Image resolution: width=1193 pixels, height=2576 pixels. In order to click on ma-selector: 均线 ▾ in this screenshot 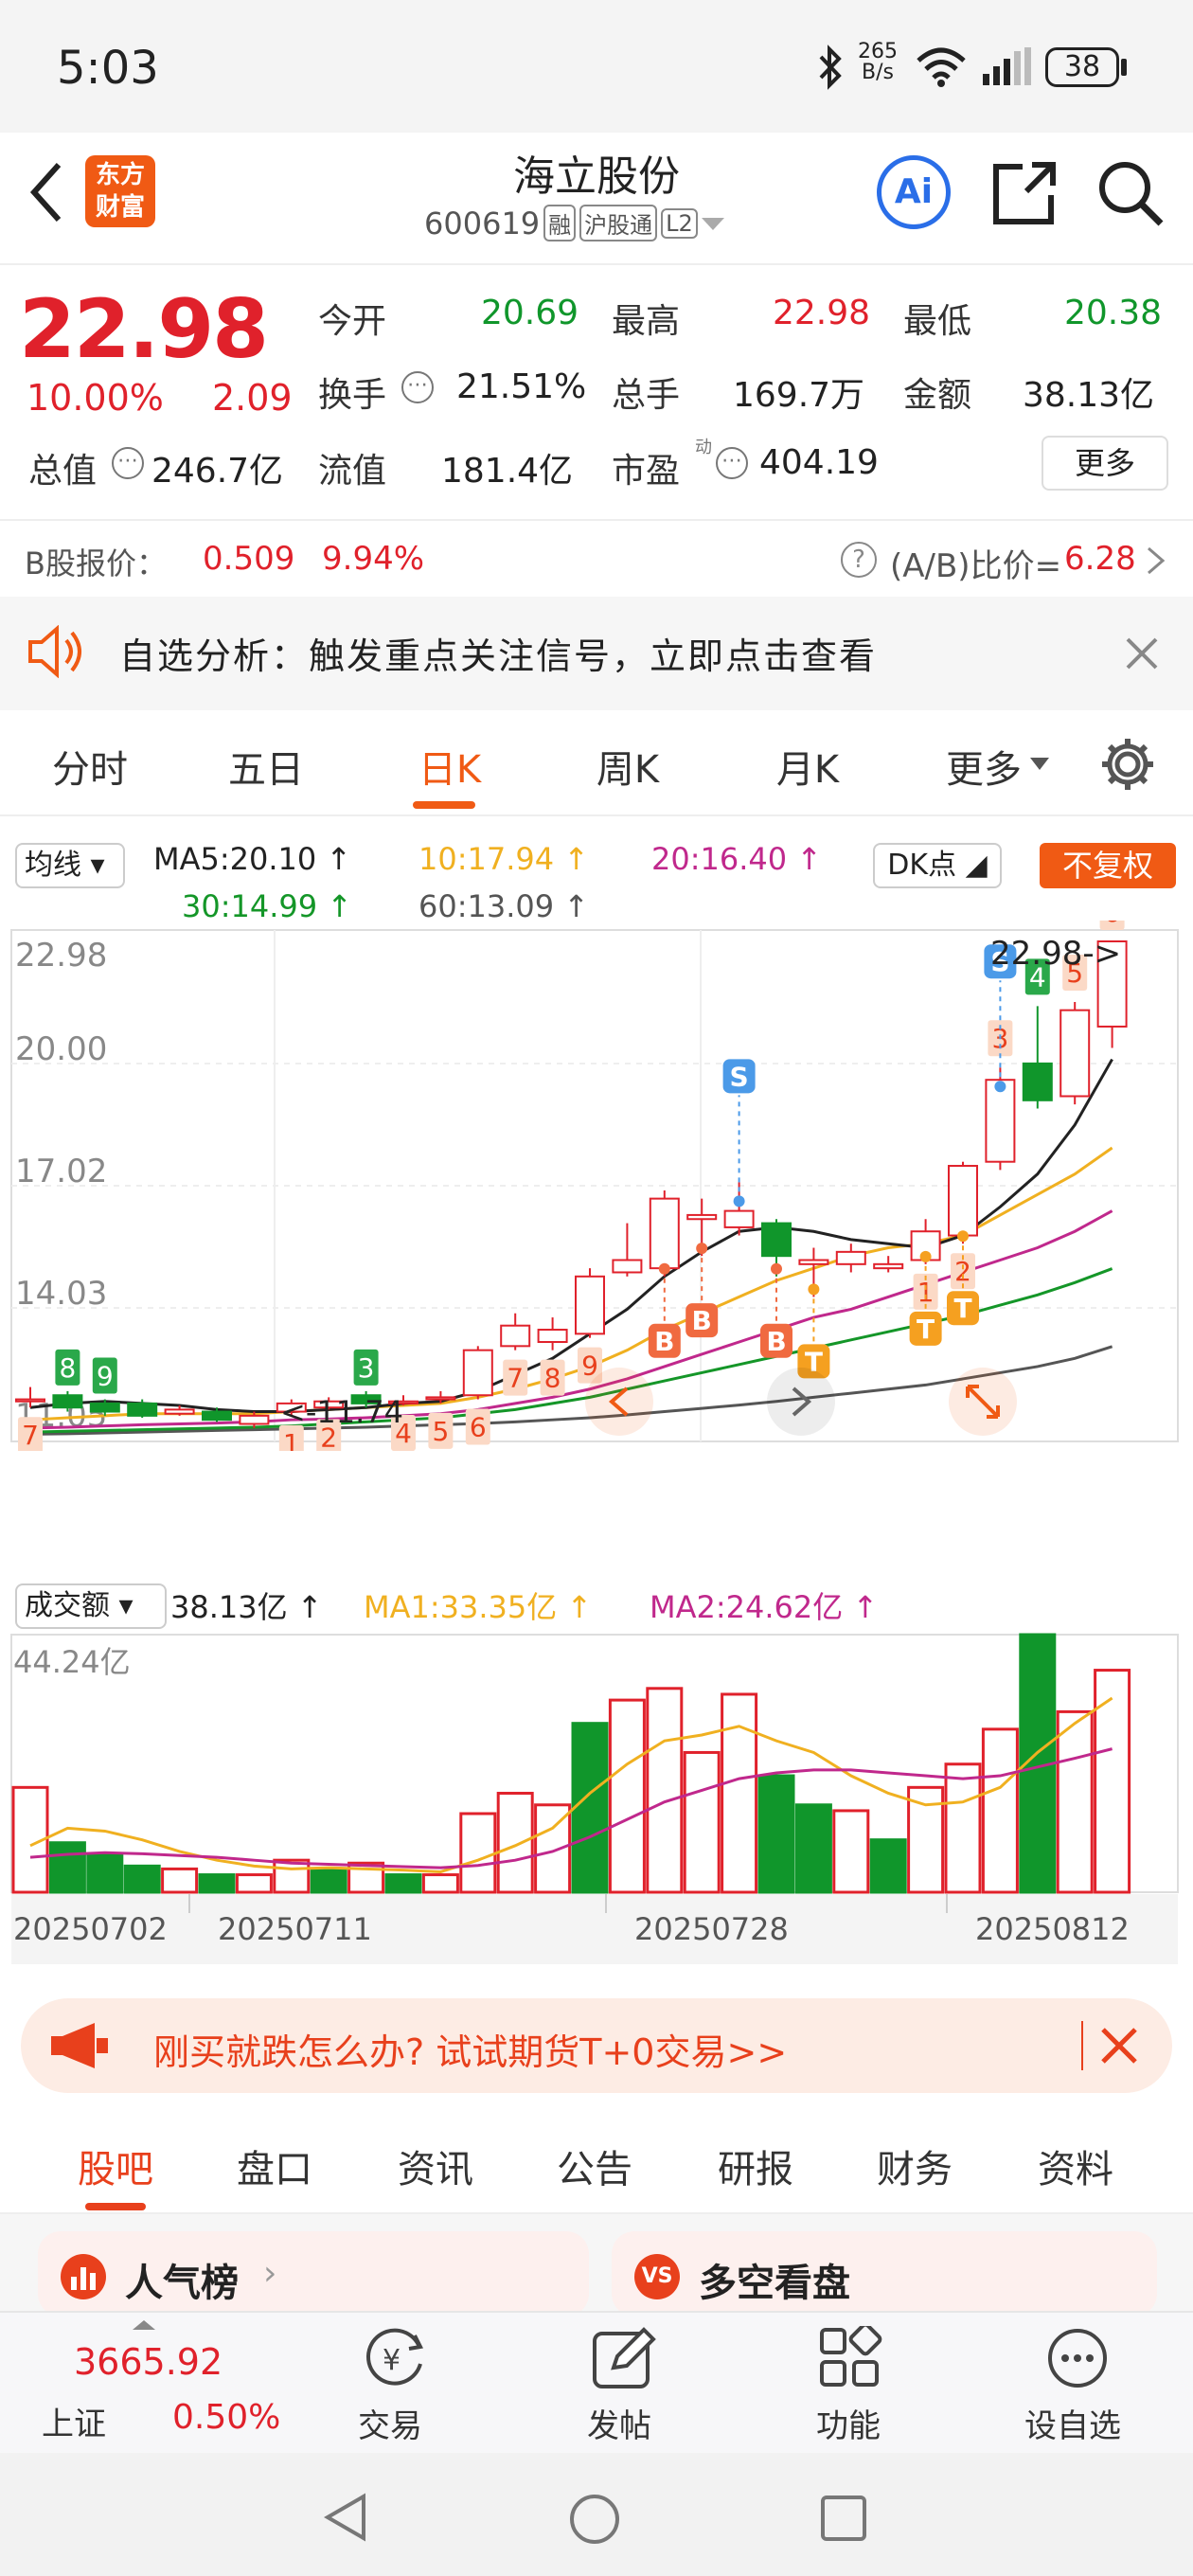, I will do `click(70, 865)`.